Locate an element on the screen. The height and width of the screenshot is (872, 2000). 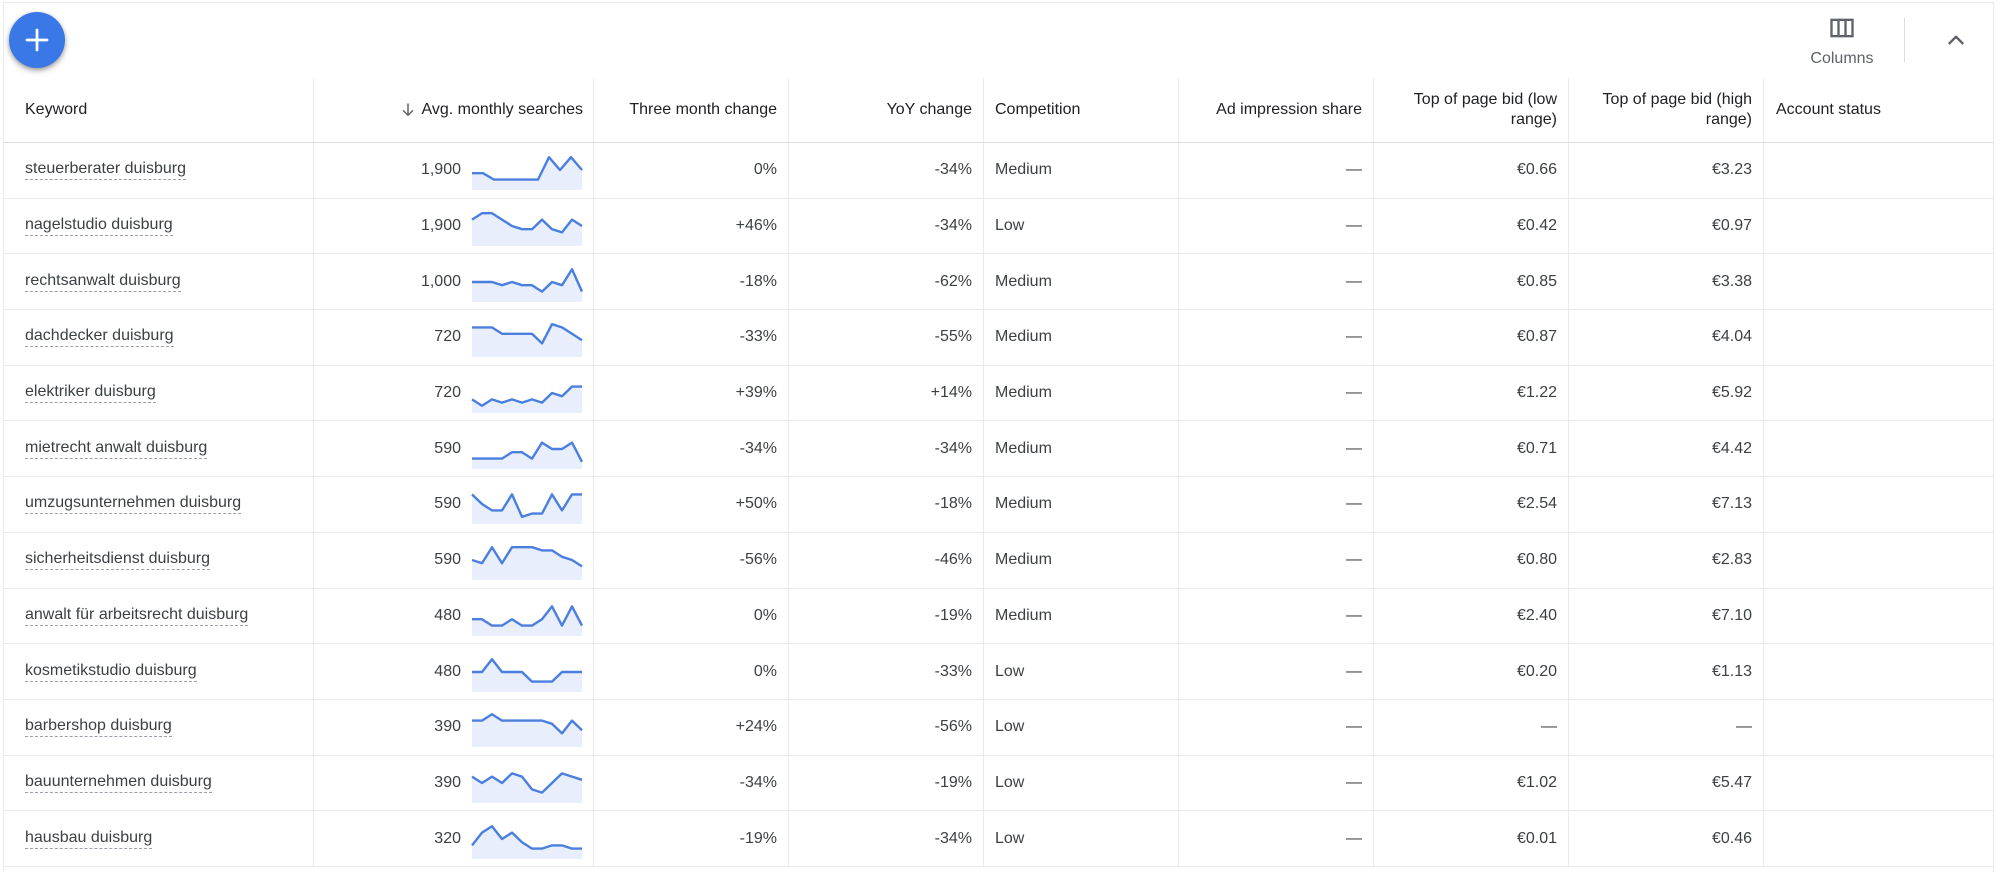
columns-button: Columns is located at coordinates (1842, 43).